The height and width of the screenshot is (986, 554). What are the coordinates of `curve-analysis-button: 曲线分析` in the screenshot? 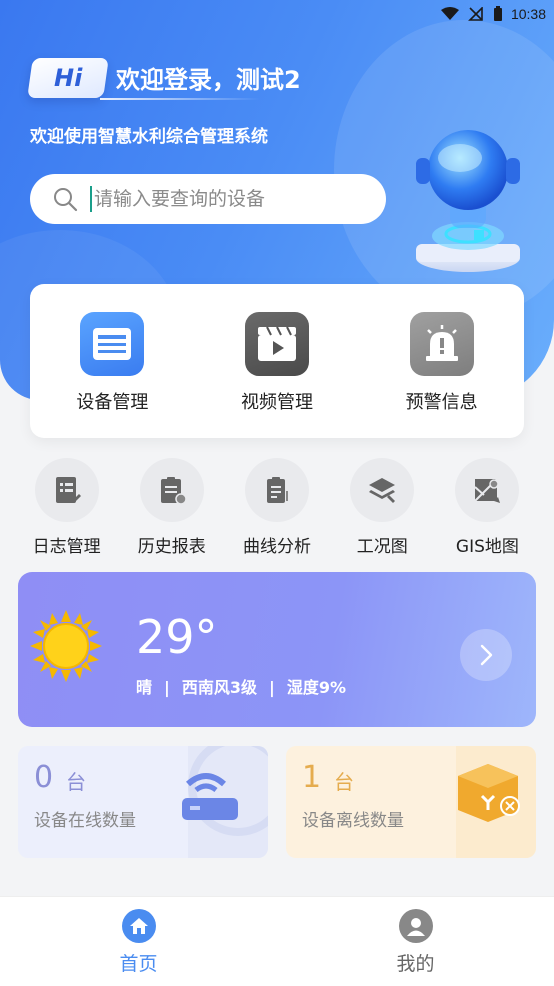 It's located at (276, 507).